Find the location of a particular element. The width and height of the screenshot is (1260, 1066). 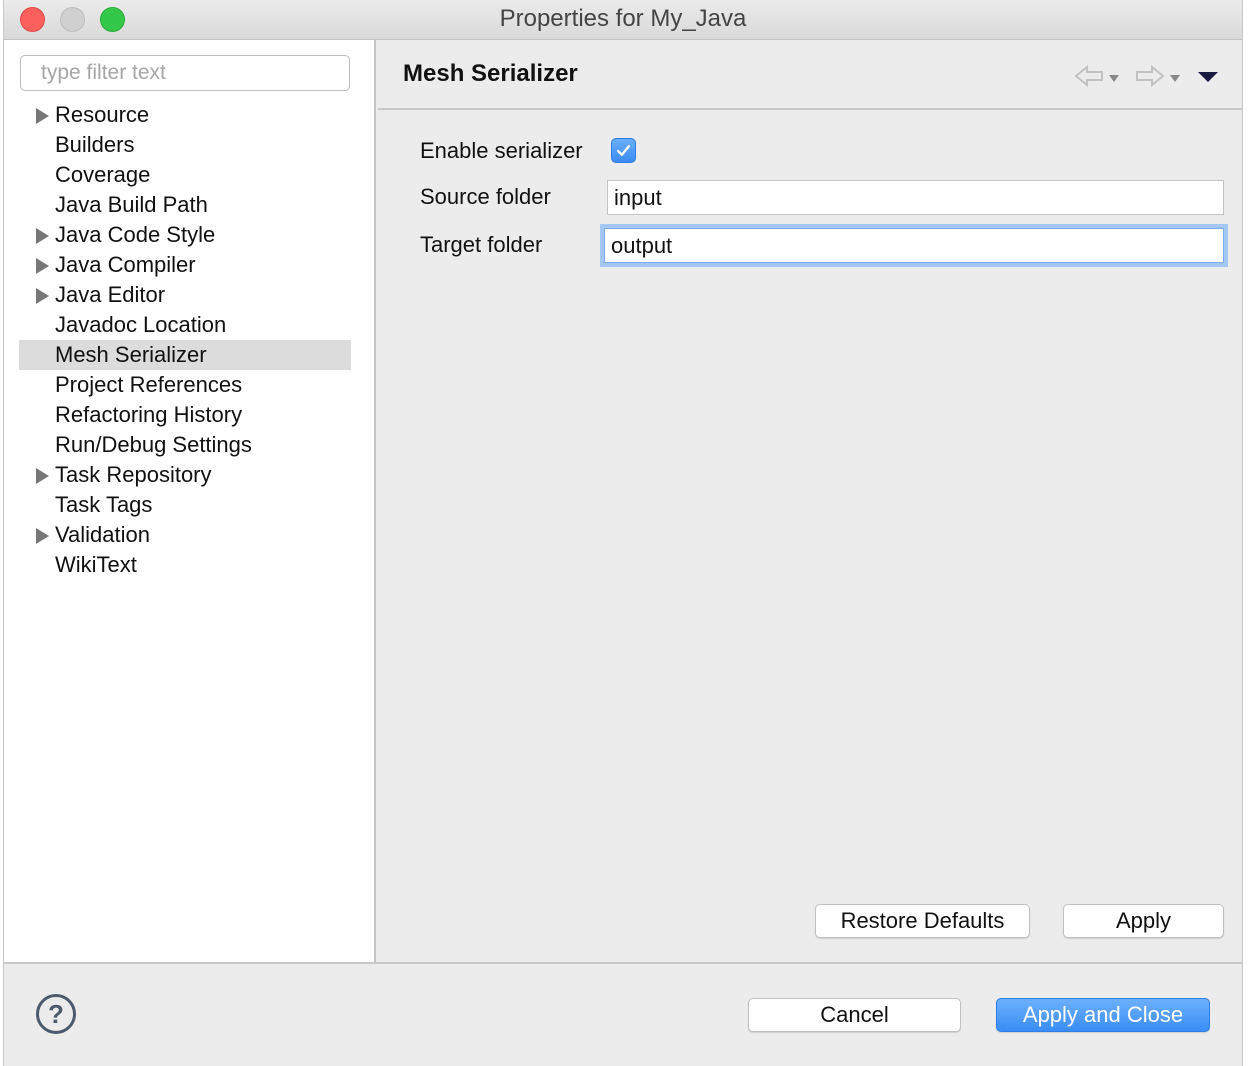

help-glyph: ? is located at coordinates (56, 1013).